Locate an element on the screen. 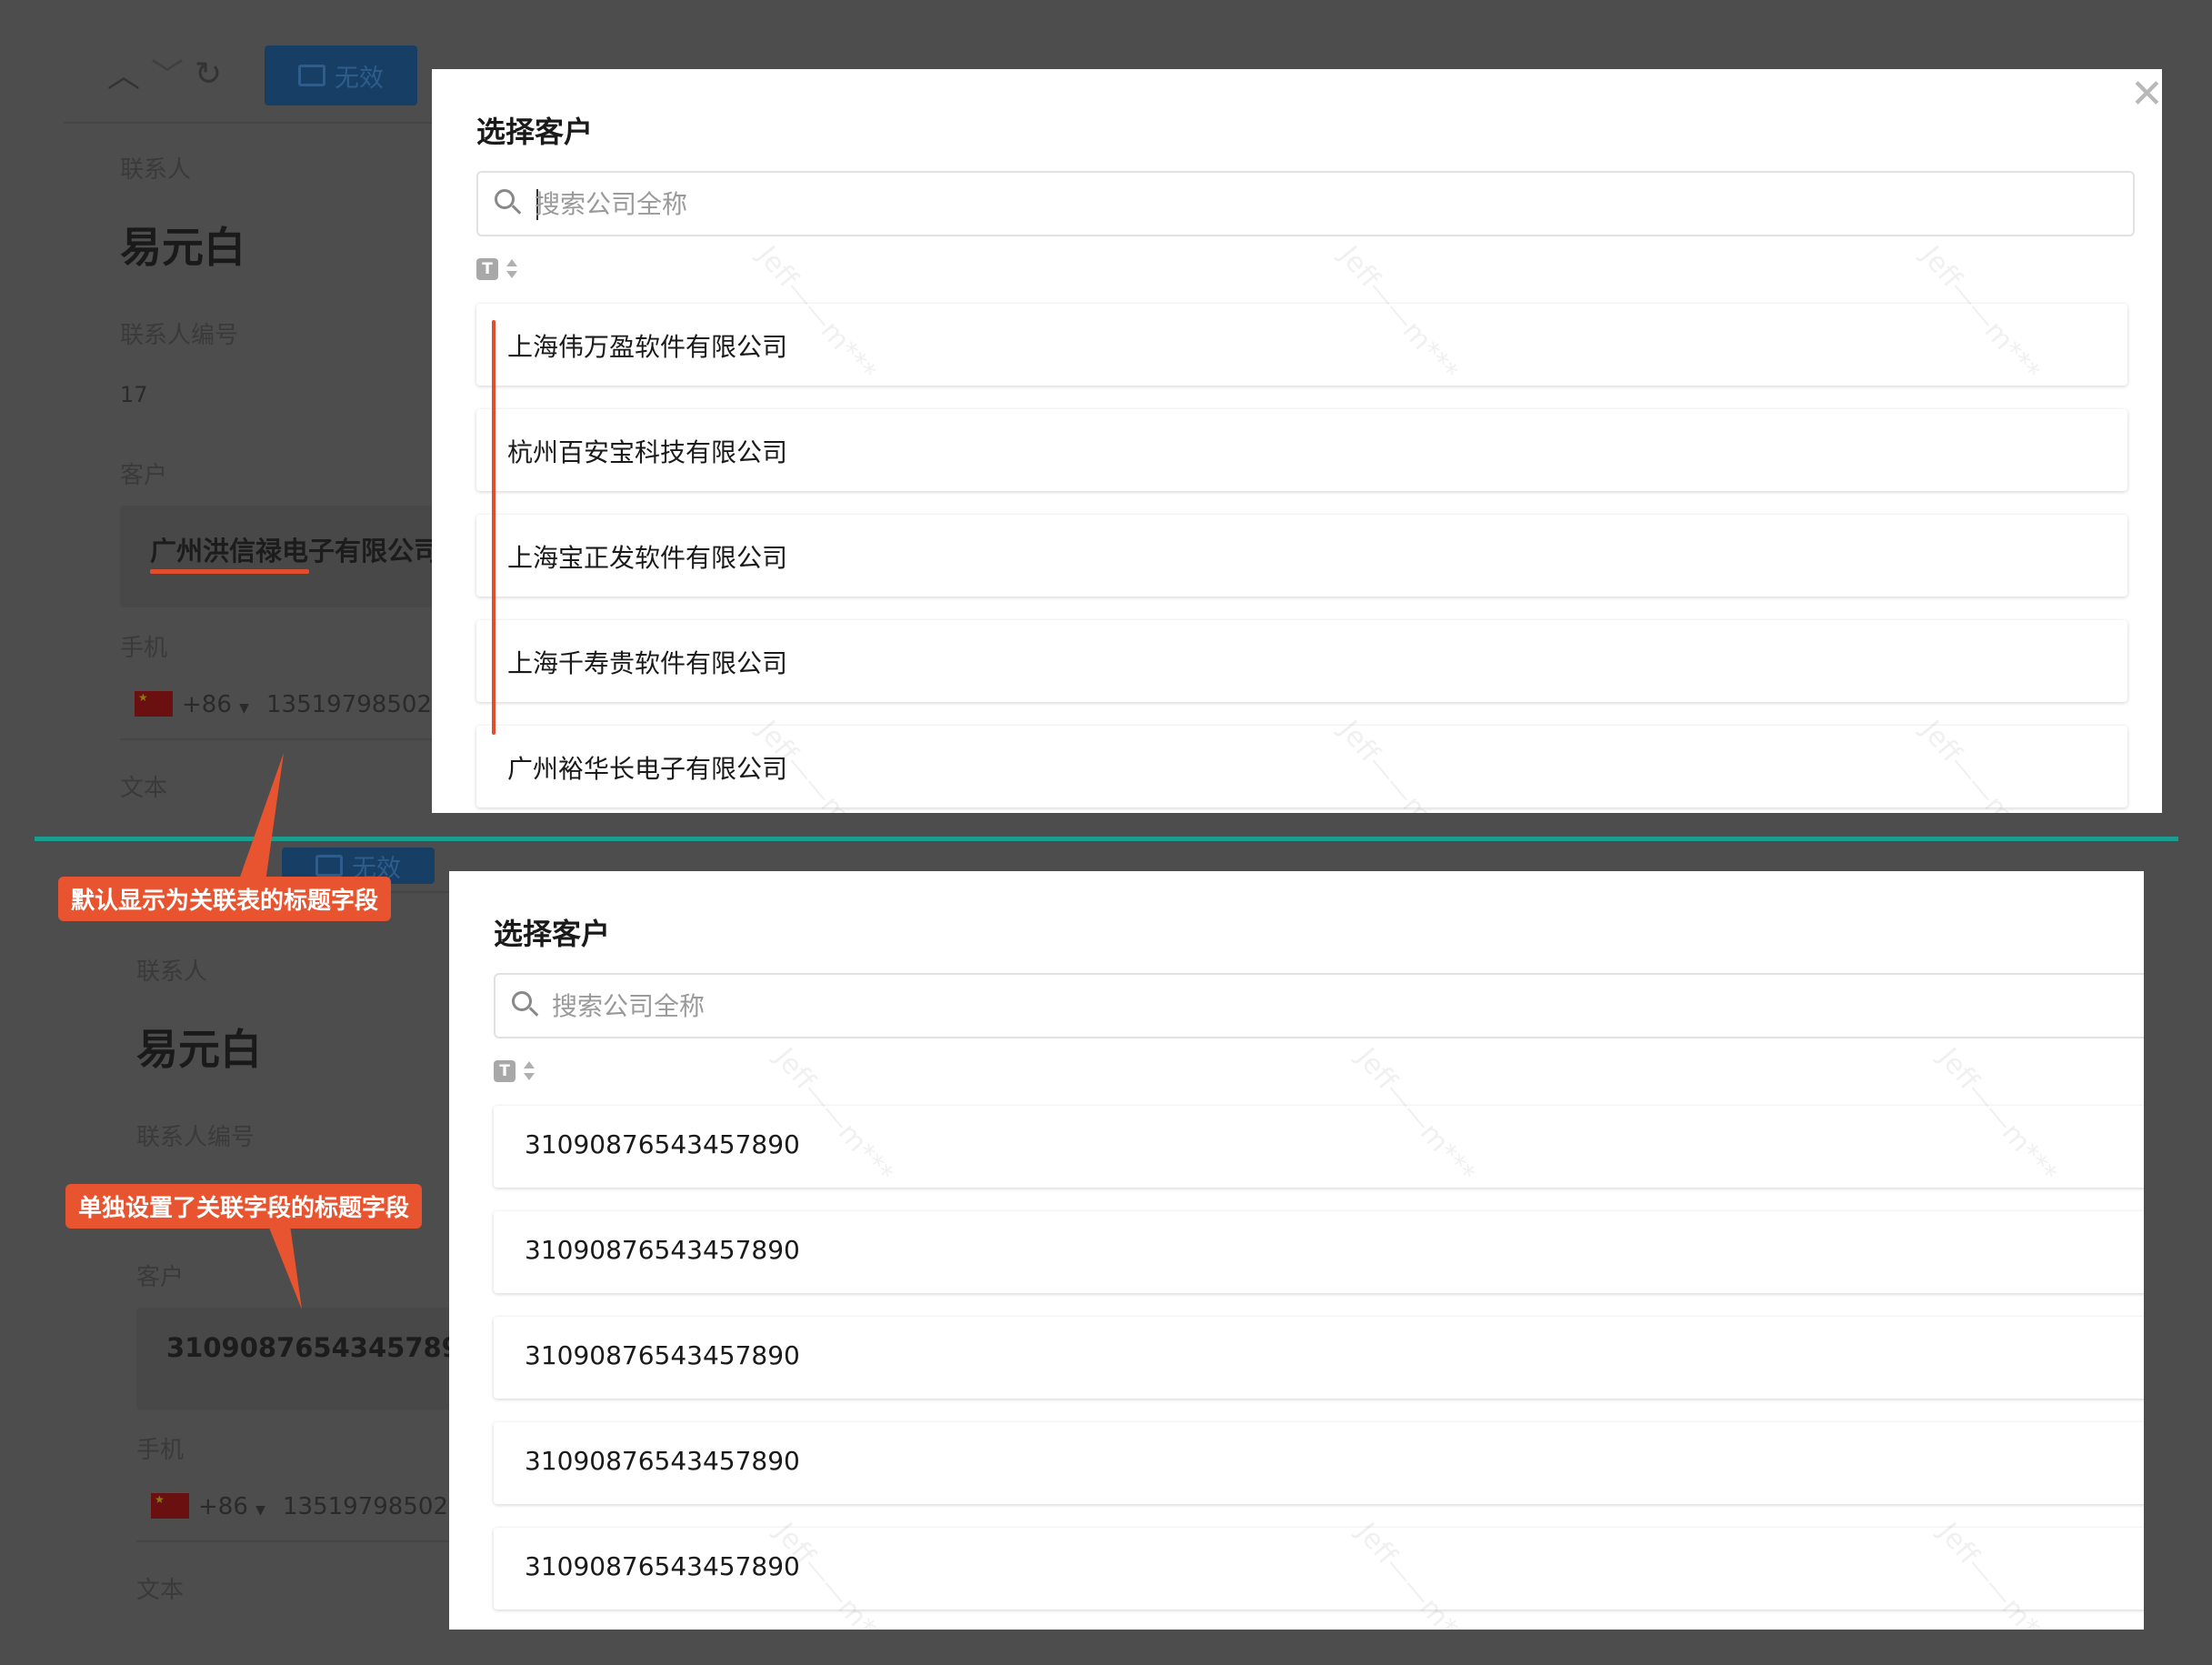 The image size is (2212, 1665). highlight-bracket-line is located at coordinates (493, 527).